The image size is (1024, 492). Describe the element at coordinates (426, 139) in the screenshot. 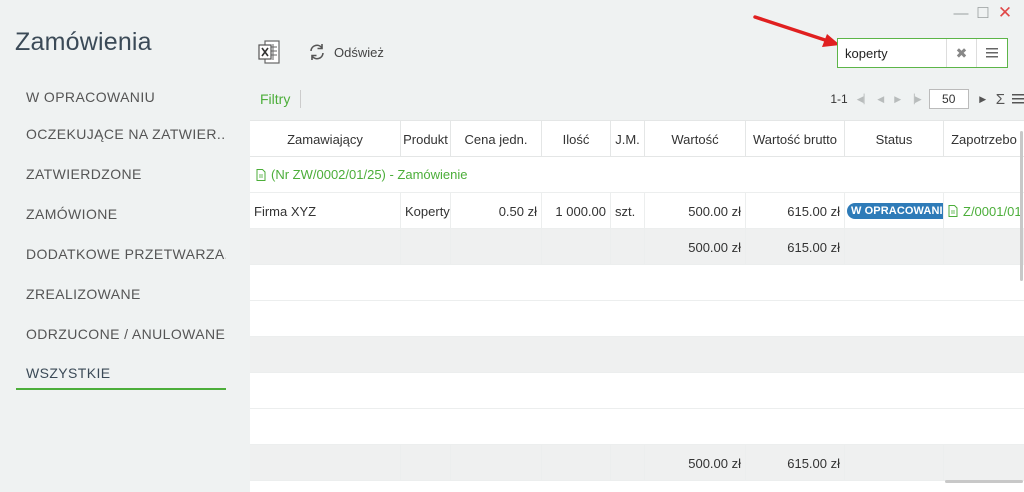

I see `column-header: Produkt` at that location.